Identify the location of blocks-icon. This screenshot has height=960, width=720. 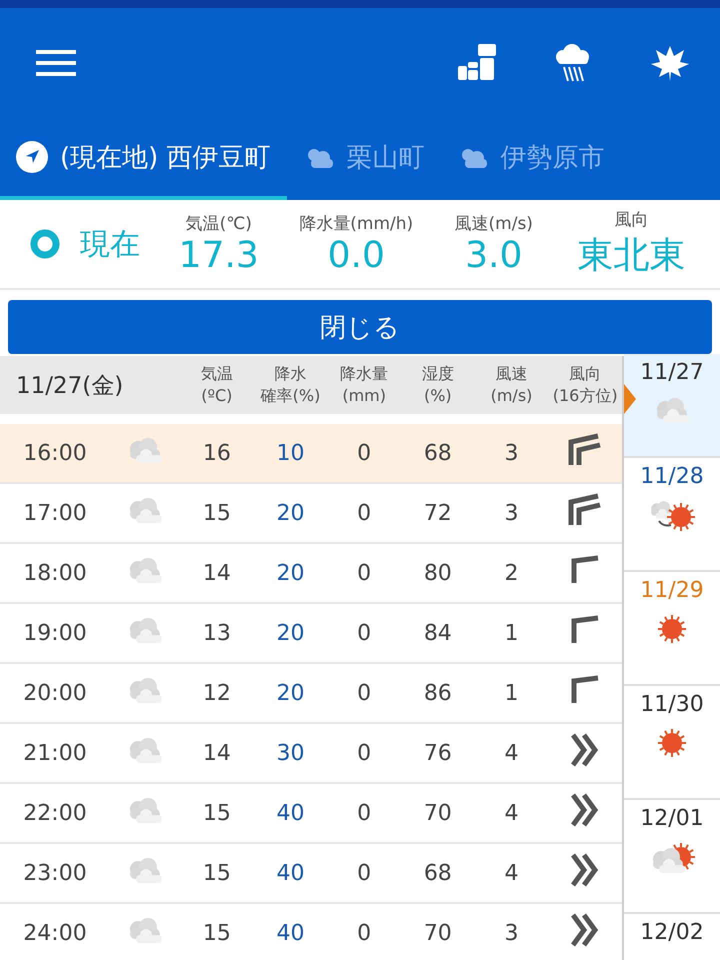
(478, 63).